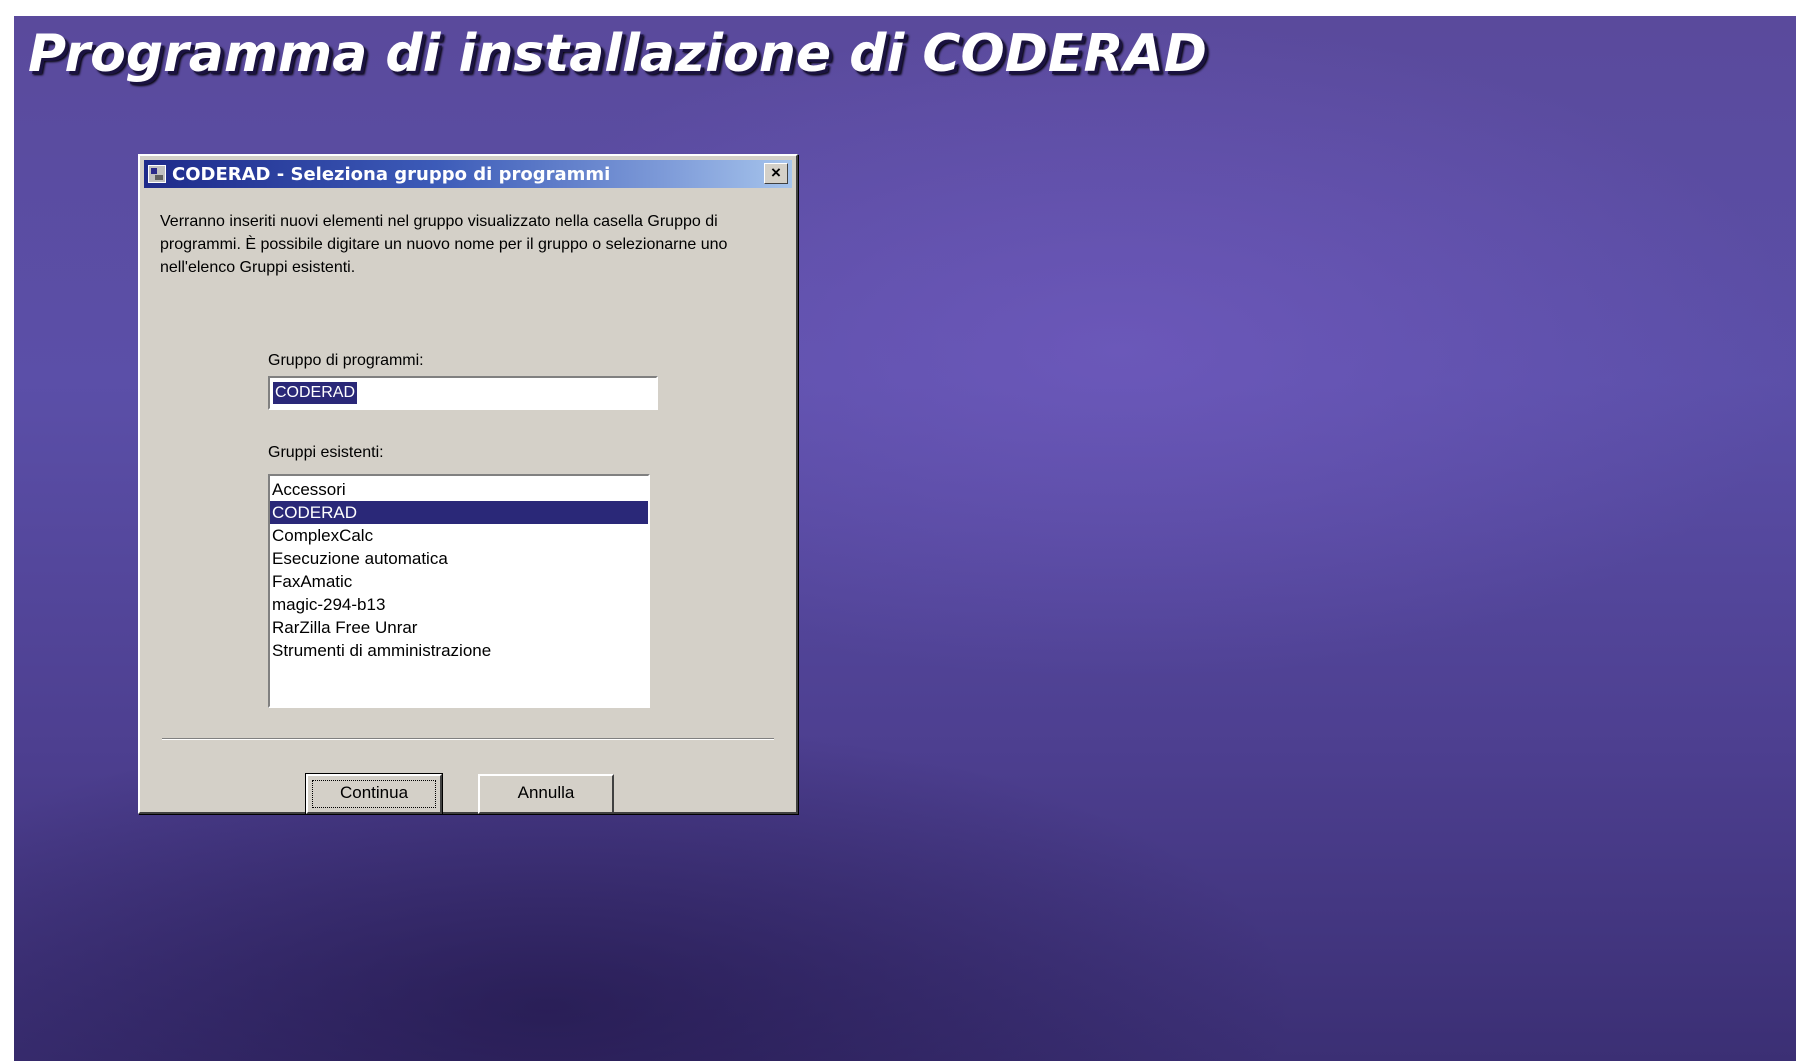 The image size is (1796, 1061). Describe the element at coordinates (459, 558) in the screenshot. I see `list-item-esecuzione-automatica: Esecuzione automatica` at that location.